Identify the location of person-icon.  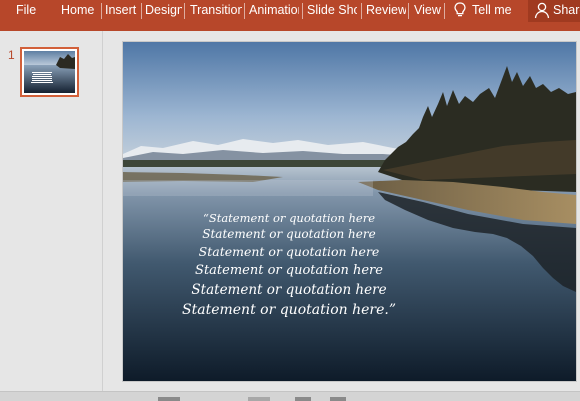
(542, 10).